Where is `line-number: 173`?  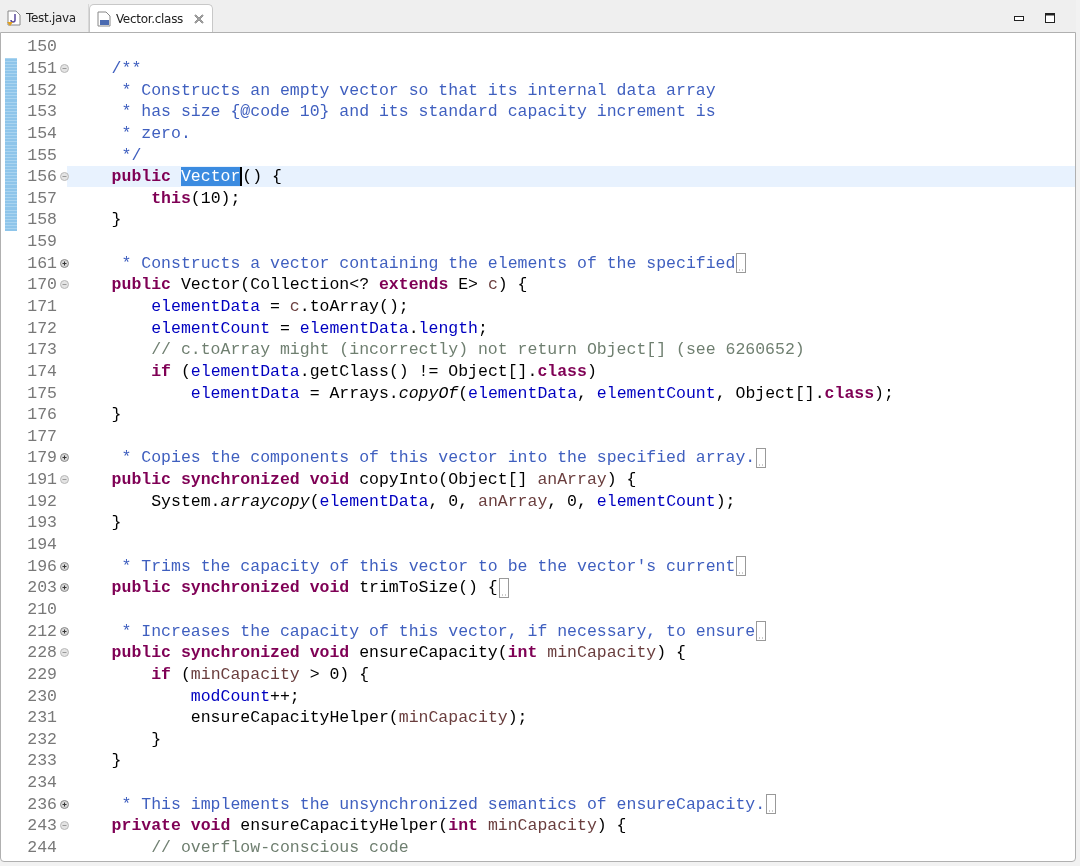 line-number: 173 is located at coordinates (41, 350).